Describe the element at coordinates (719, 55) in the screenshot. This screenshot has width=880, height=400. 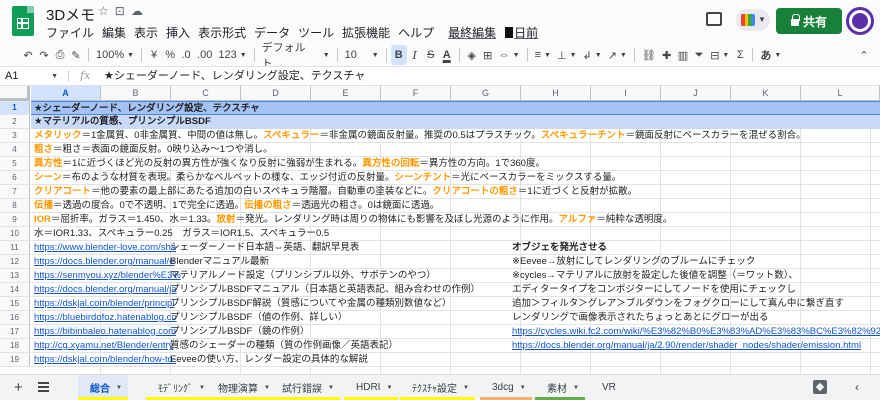
I see `filter-views-icon: ⊟ ▼` at that location.